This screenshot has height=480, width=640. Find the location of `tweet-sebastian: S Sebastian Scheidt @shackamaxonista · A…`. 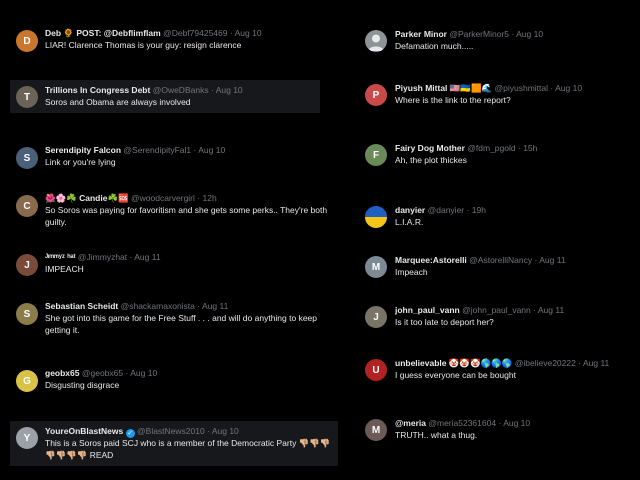

tweet-sebastian: S Sebastian Scheidt @shackamaxonista · A… is located at coordinates (165, 319).